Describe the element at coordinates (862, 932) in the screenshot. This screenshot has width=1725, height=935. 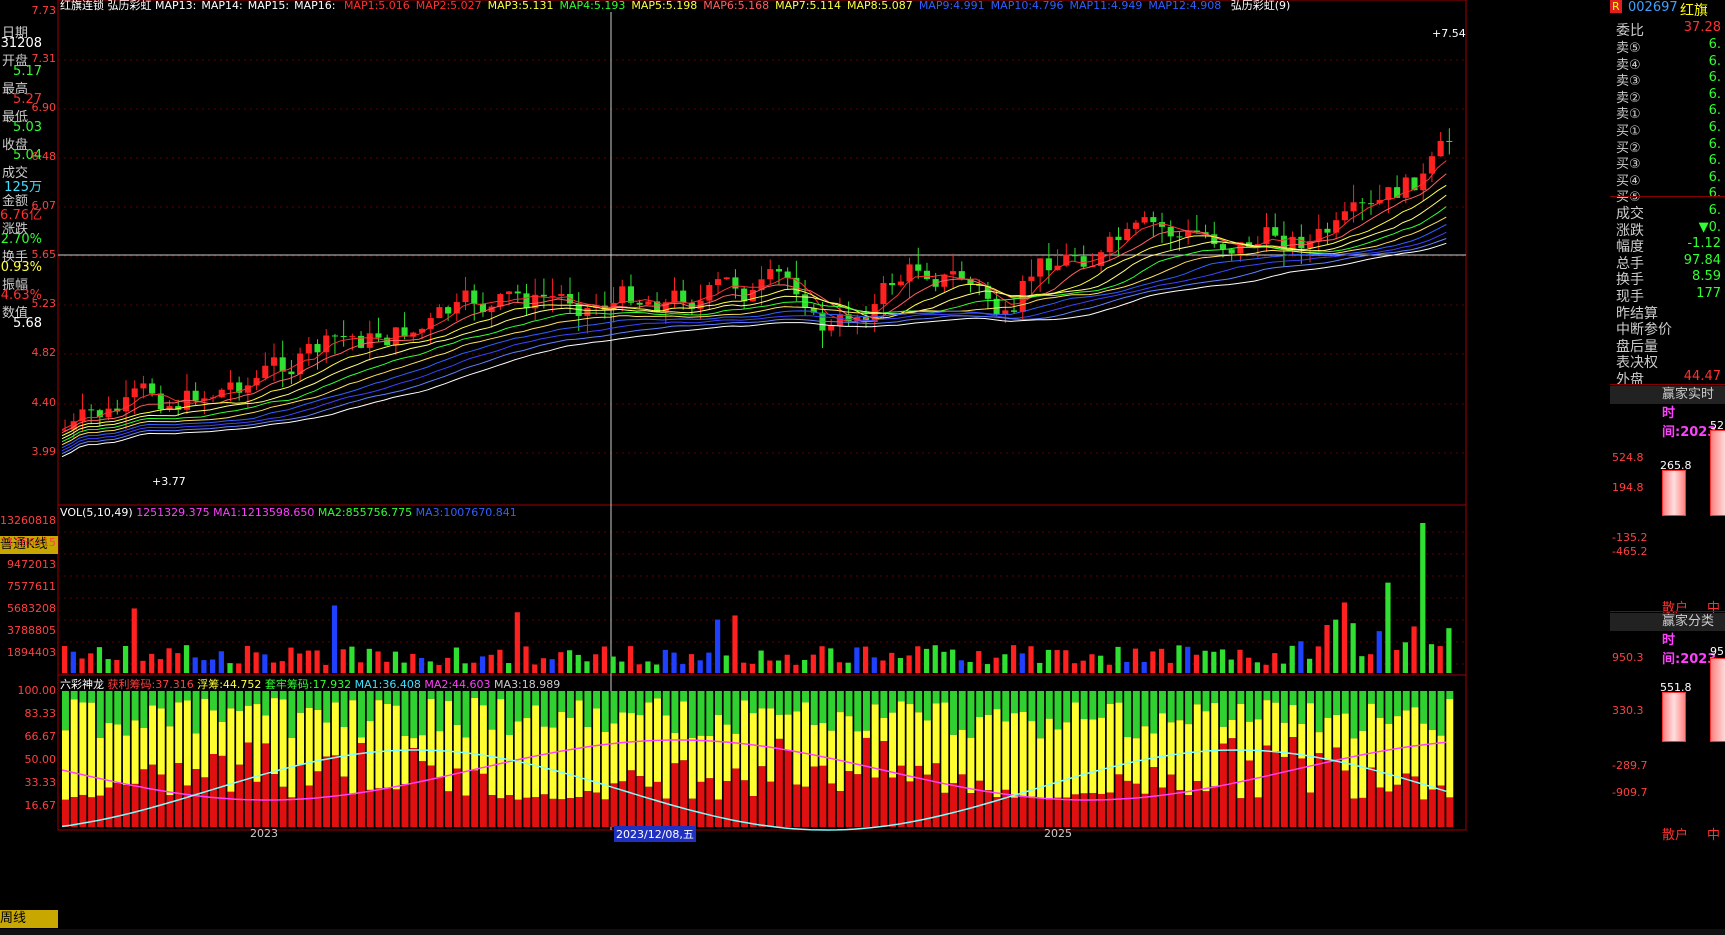
I see `status-bar` at that location.